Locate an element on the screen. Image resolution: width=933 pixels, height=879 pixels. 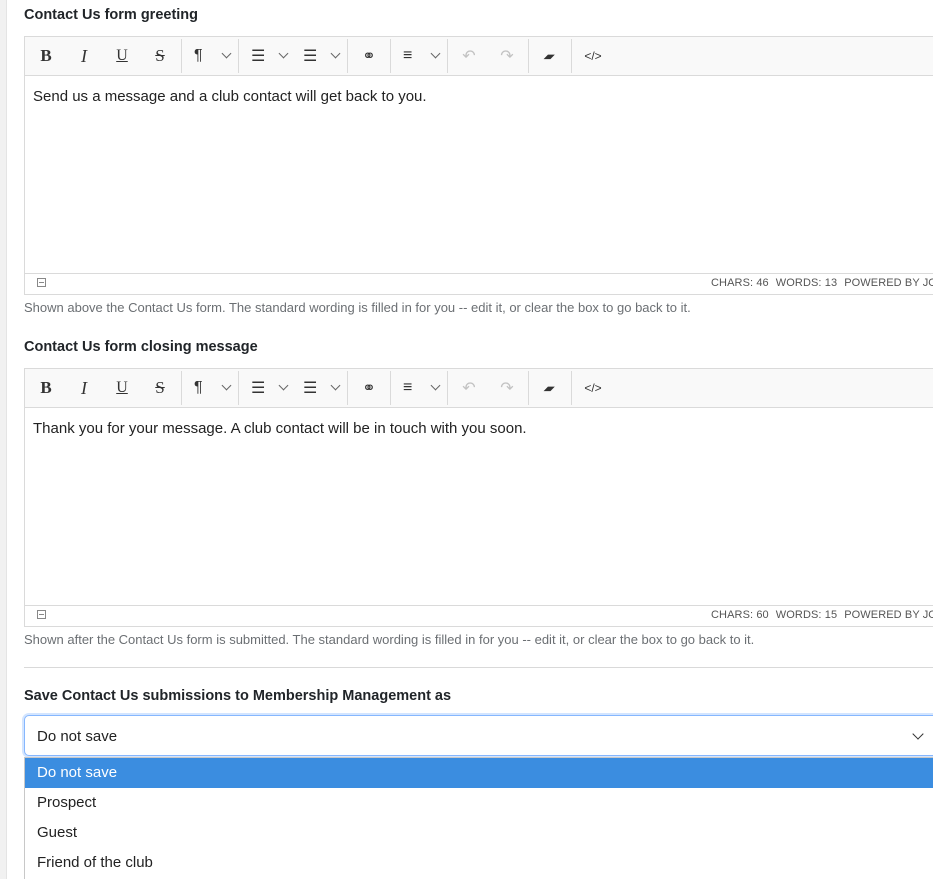
greeting-statusbar: CHARS: 46 WORDS: 13 POWERED BY JODIT is located at coordinates (479, 283).